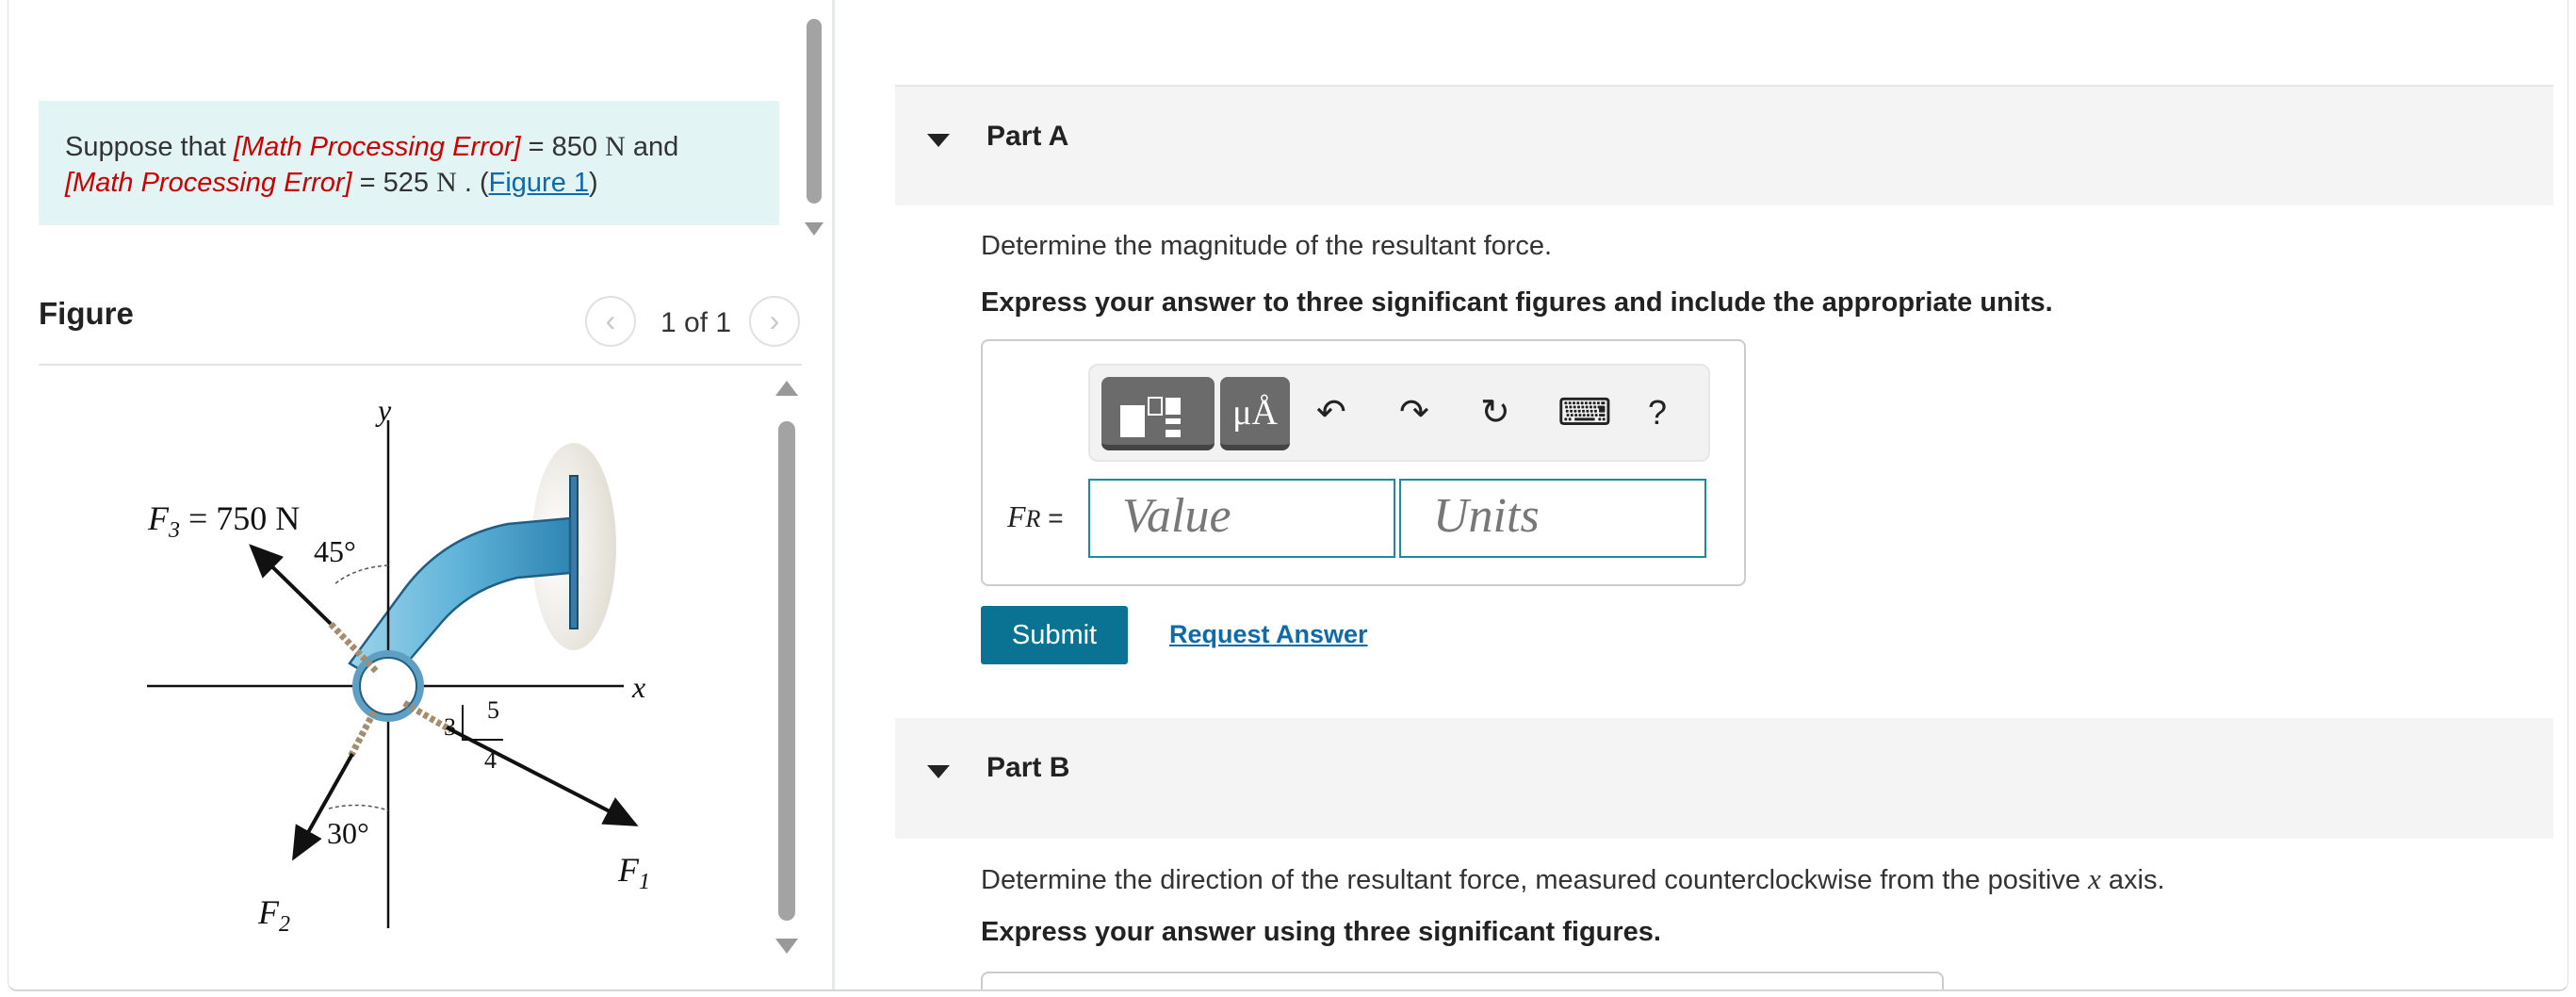 The width and height of the screenshot is (2576, 997). I want to click on chevron-left-icon: ‹, so click(610, 320).